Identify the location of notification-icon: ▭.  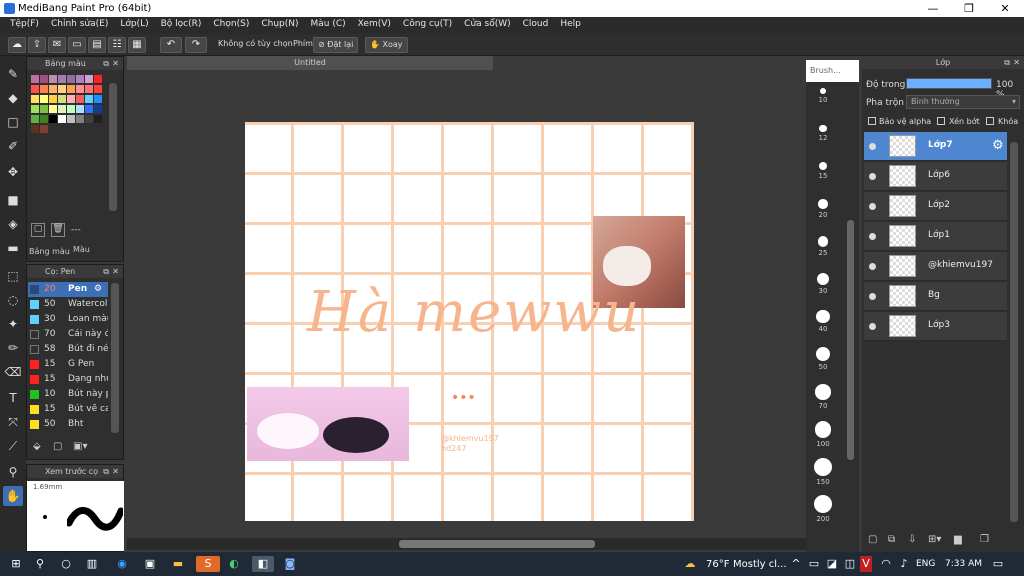
(998, 564).